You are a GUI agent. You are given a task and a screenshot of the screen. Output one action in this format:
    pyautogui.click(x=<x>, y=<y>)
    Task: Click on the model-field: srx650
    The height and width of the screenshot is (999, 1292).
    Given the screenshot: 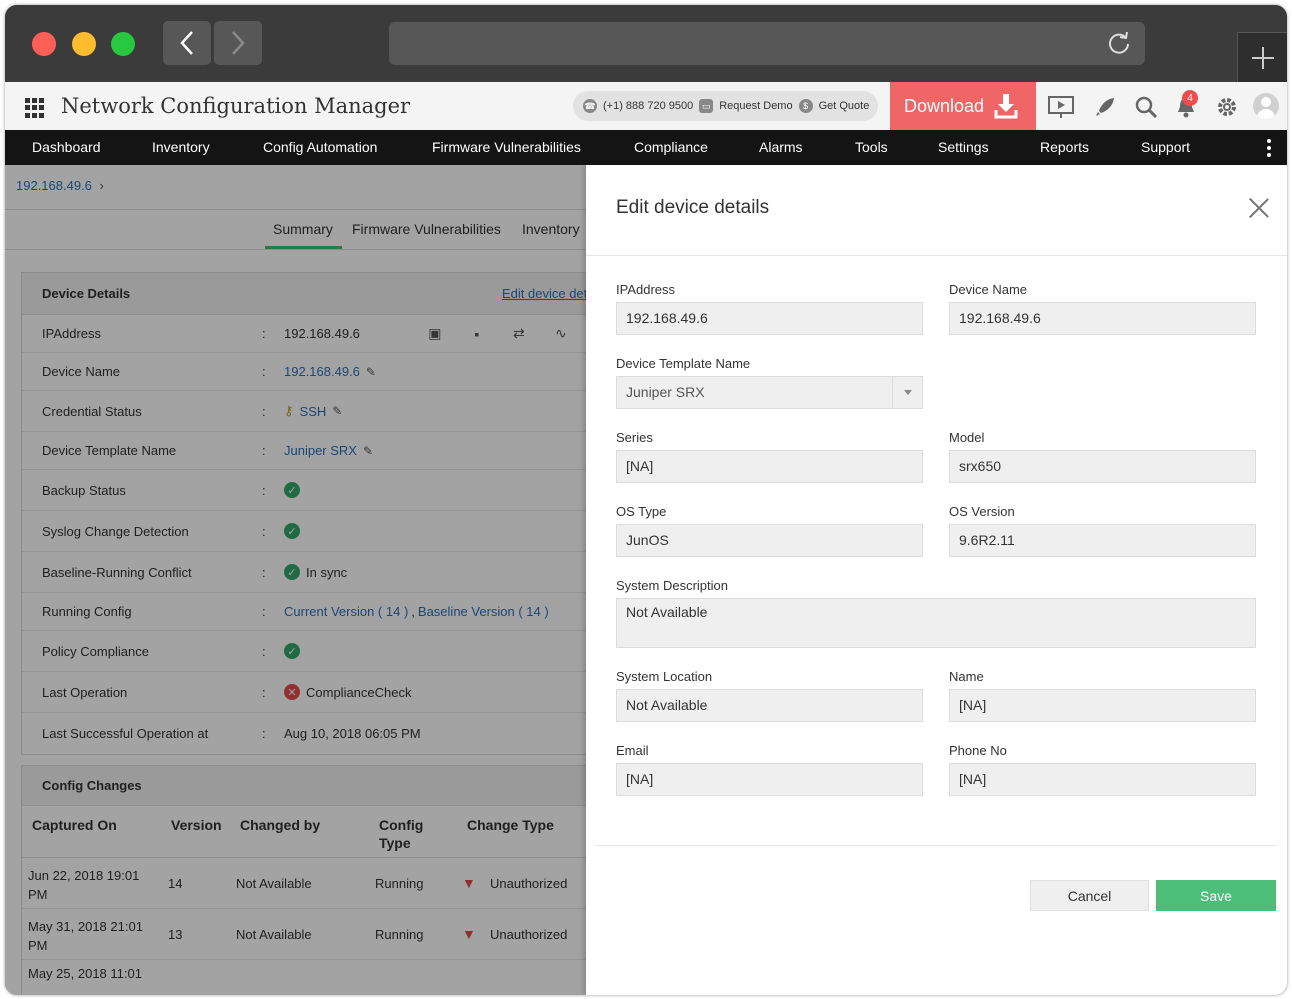 What is the action you would take?
    pyautogui.click(x=1102, y=466)
    